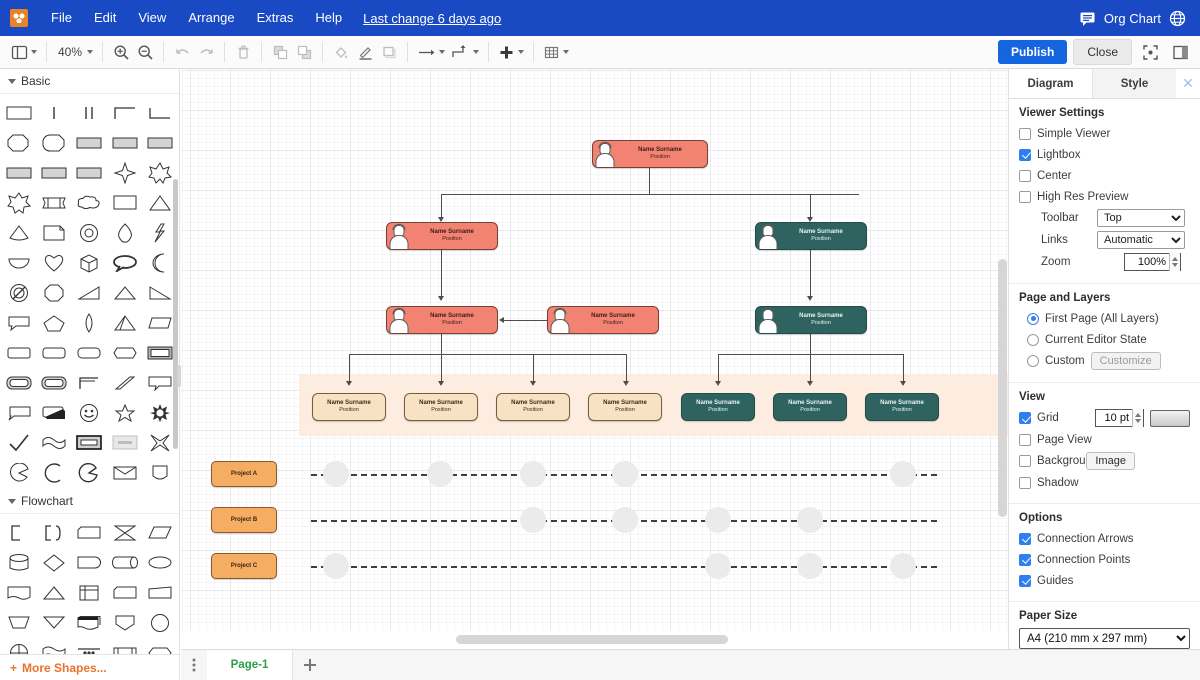 The width and height of the screenshot is (1200, 680). What do you see at coordinates (125, 622) in the screenshot?
I see `flow-pentagon-down` at bounding box center [125, 622].